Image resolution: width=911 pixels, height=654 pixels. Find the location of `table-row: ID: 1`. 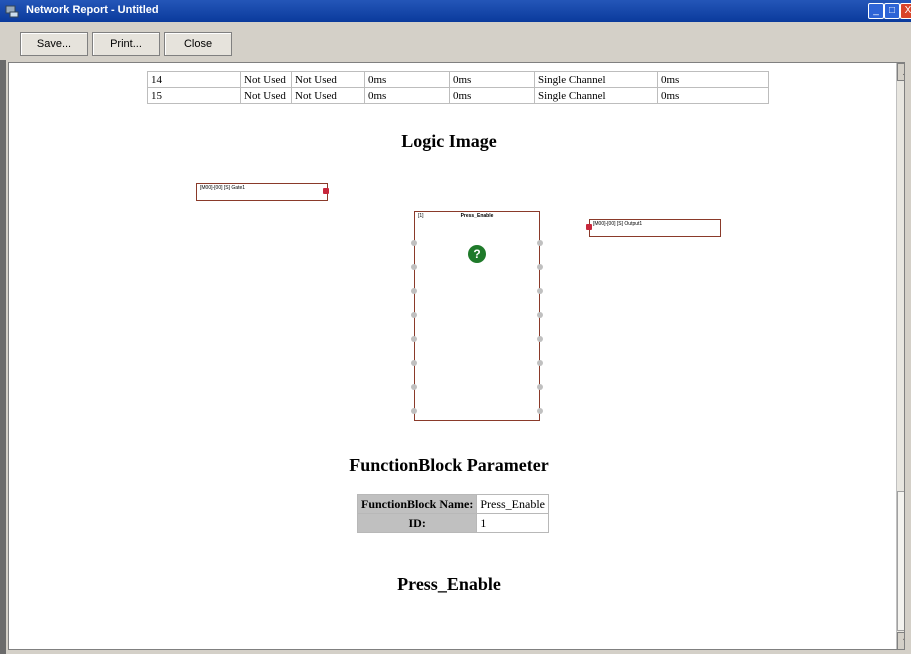

table-row: ID: 1 is located at coordinates (452, 523).